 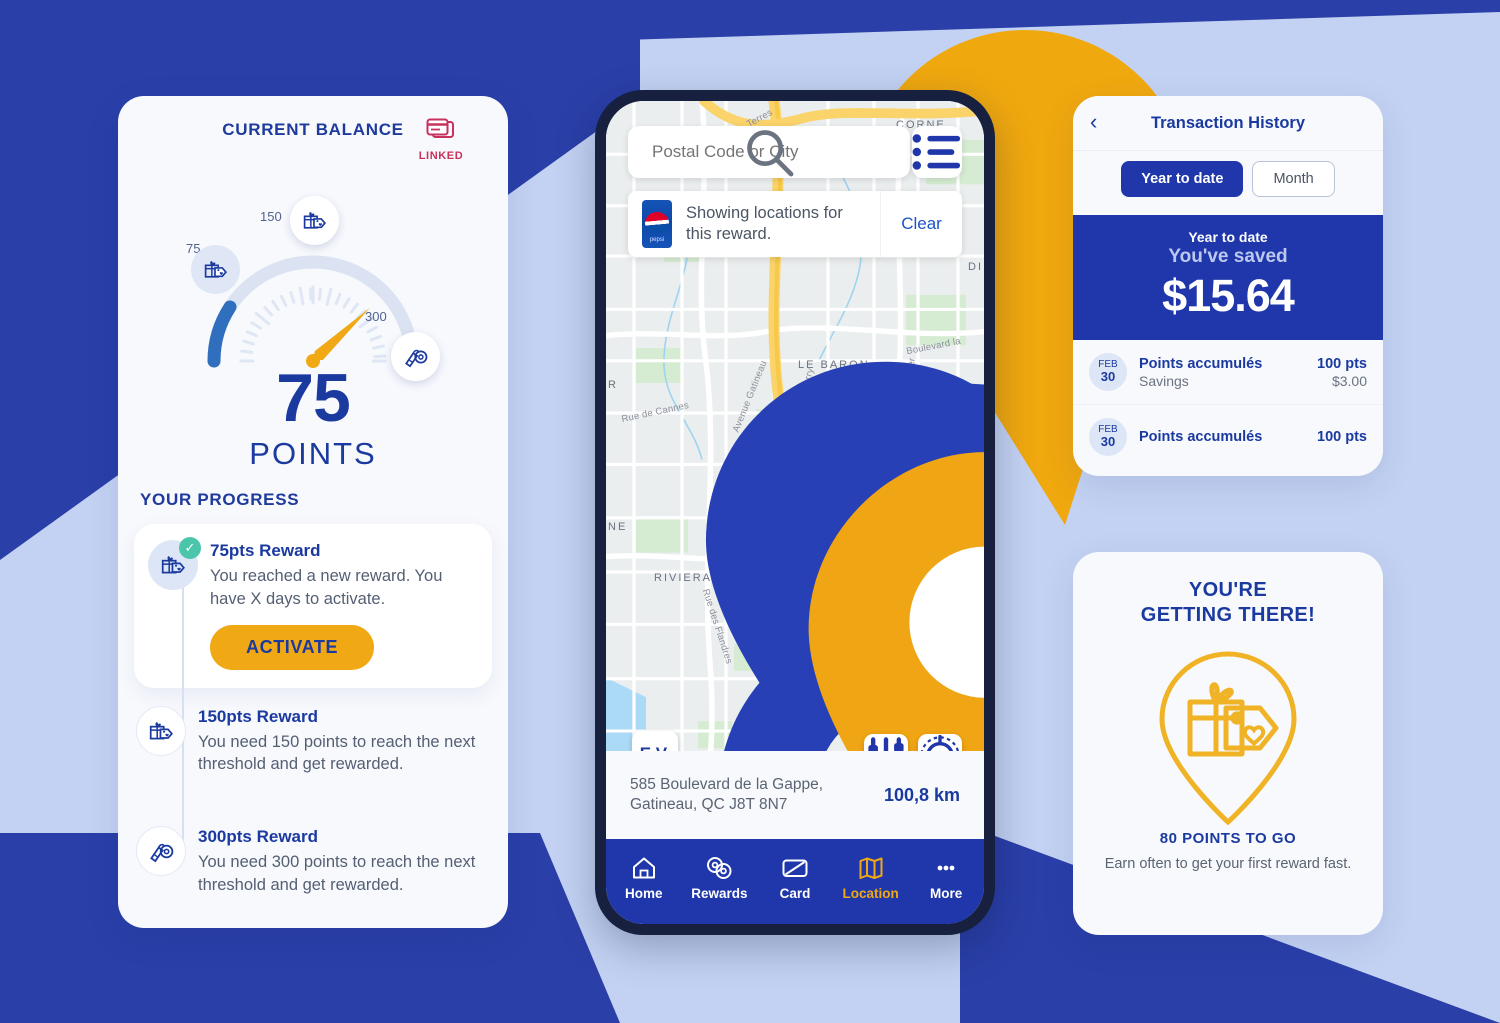 What do you see at coordinates (292, 647) in the screenshot?
I see `activate-button: ACTIVATE` at bounding box center [292, 647].